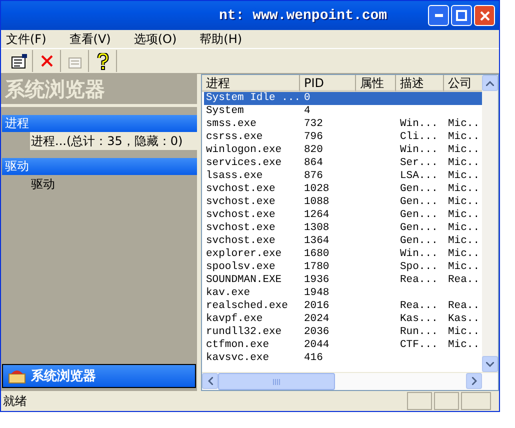 This screenshot has height=428, width=515. Describe the element at coordinates (228, 293) in the screenshot. I see `table-cell-text: kav.exe` at that location.